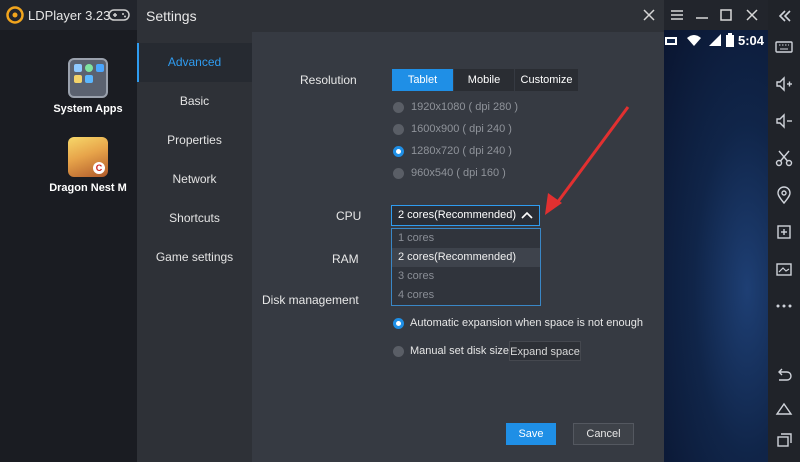 Image resolution: width=800 pixels, height=462 pixels. What do you see at coordinates (194, 179) in the screenshot?
I see `nav-item-network: Network` at bounding box center [194, 179].